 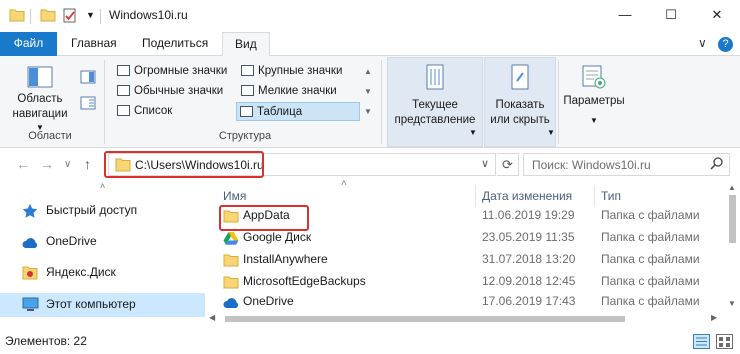 I want to click on group-label-panes: Области, so click(x=50, y=136).